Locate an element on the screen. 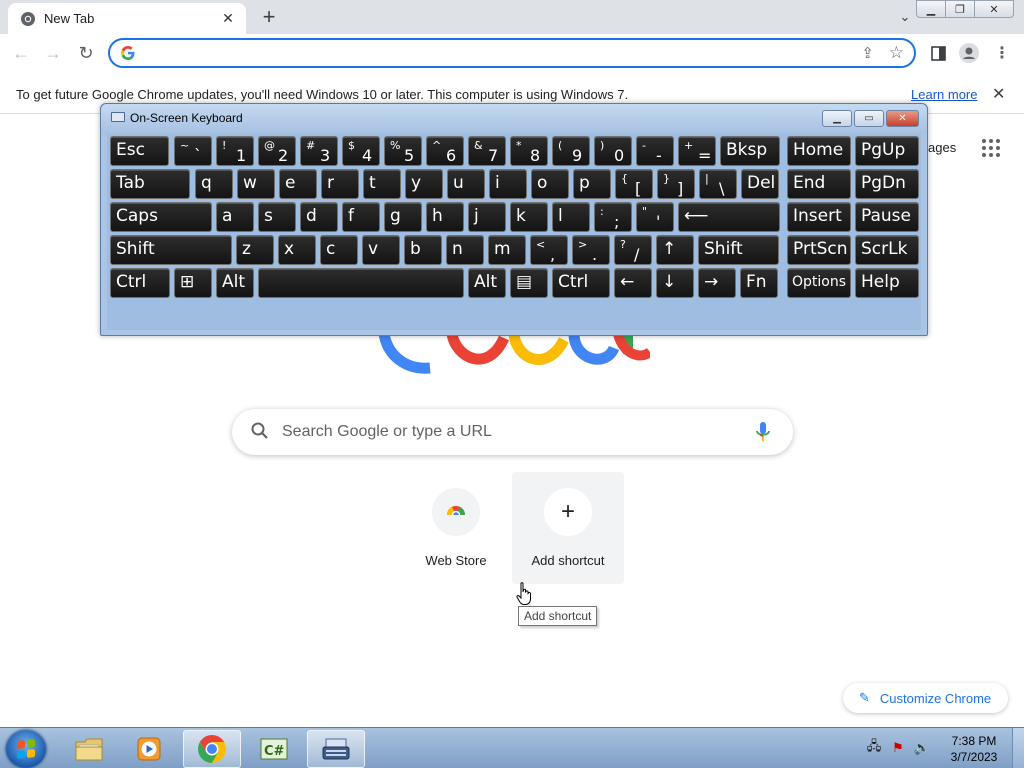 This screenshot has height=768, width=1024. osk-key-6: ^ 6 is located at coordinates (445, 151).